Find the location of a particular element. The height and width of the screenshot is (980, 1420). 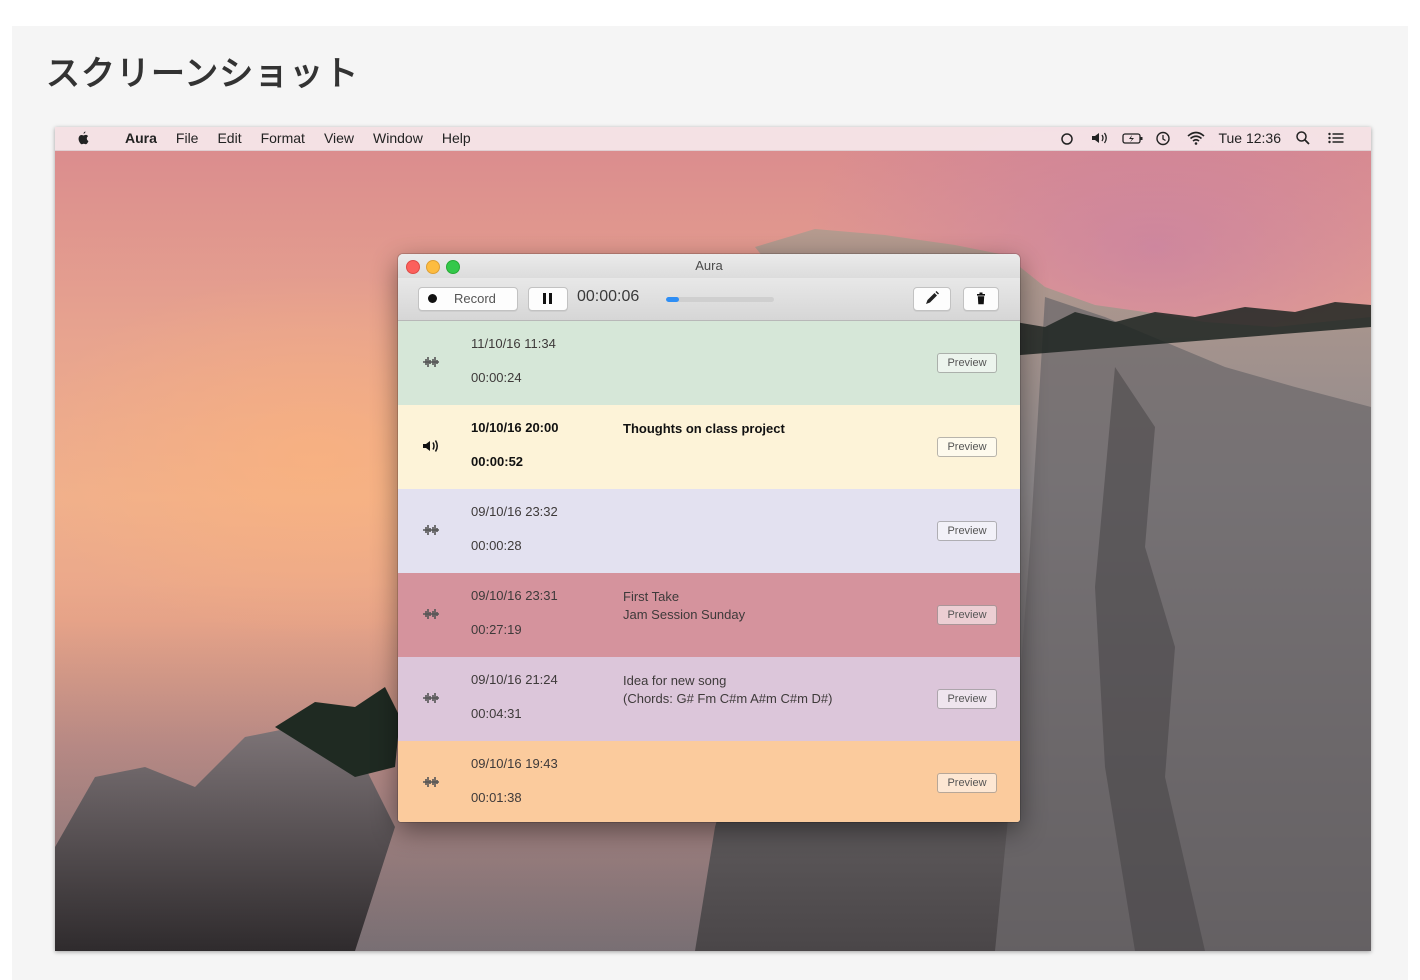

minimize-icon is located at coordinates (433, 267).